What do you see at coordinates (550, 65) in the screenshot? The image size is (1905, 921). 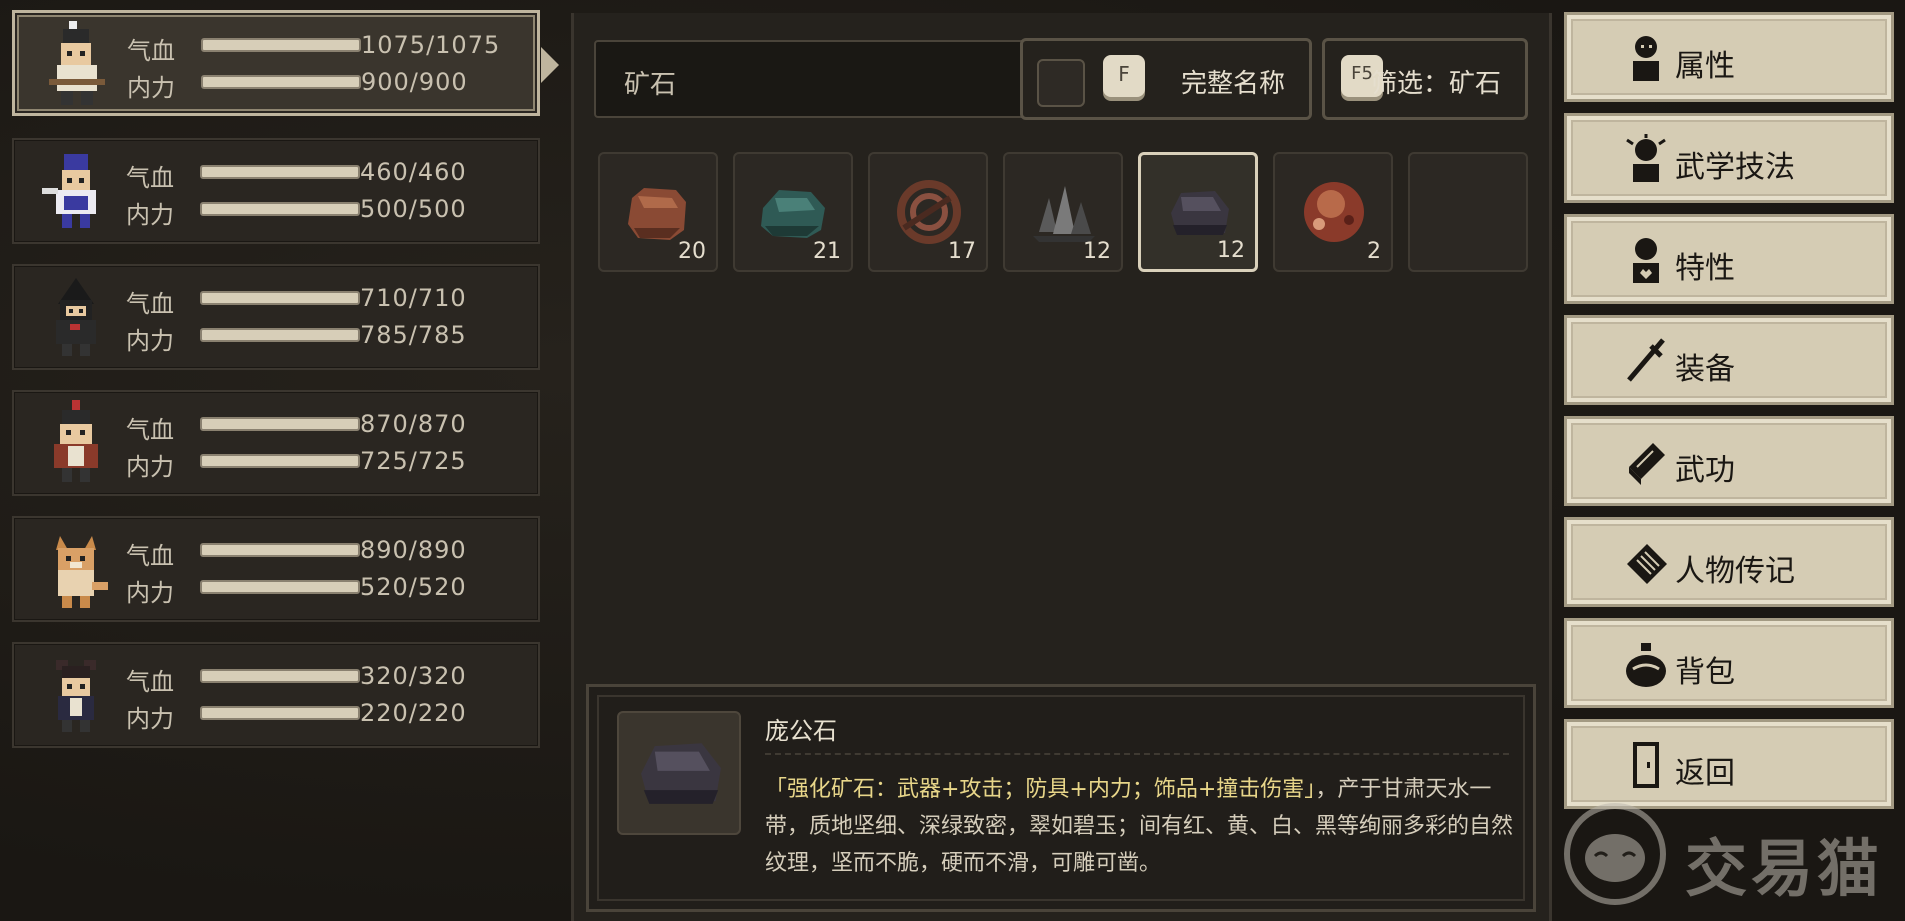 I see `selection-pointer` at bounding box center [550, 65].